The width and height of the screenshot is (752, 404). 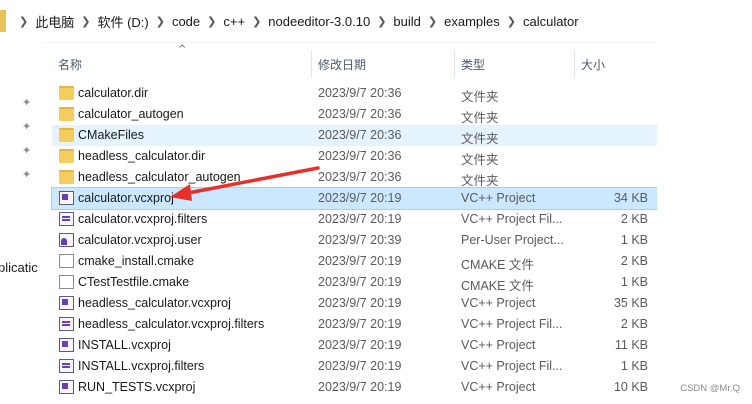 I want to click on file-name: calculator_autogen, so click(x=131, y=114).